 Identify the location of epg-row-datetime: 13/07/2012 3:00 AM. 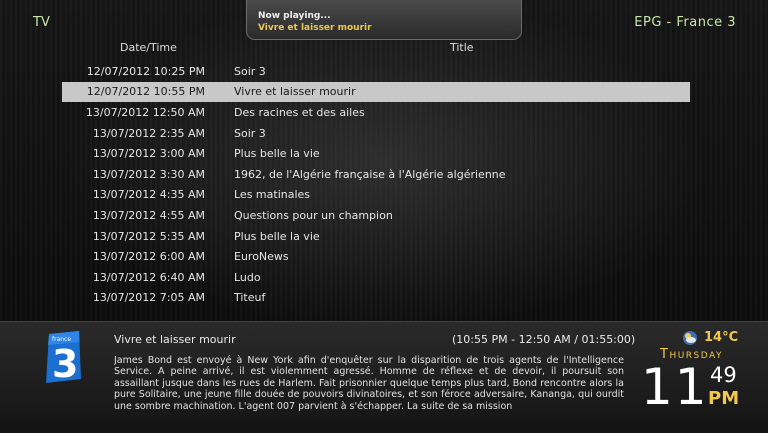
(148, 154).